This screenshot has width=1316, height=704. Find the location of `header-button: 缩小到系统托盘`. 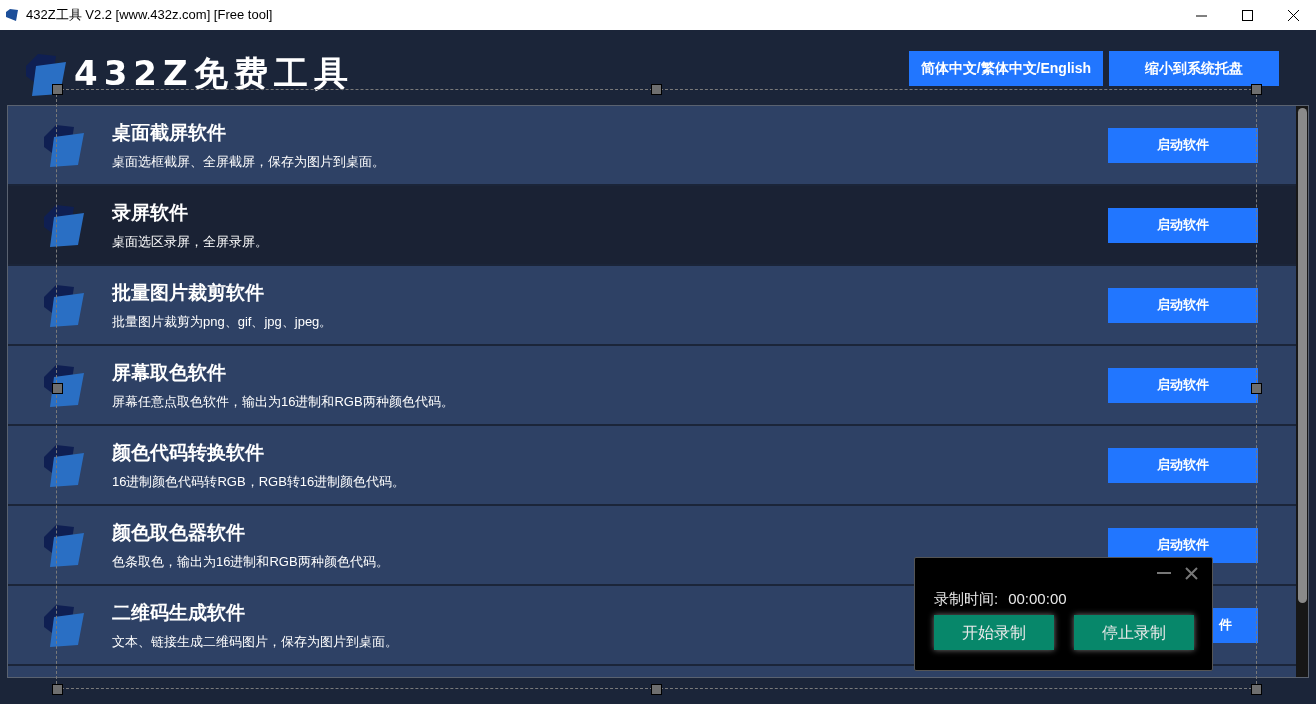

header-button: 缩小到系统托盘 is located at coordinates (1194, 68).